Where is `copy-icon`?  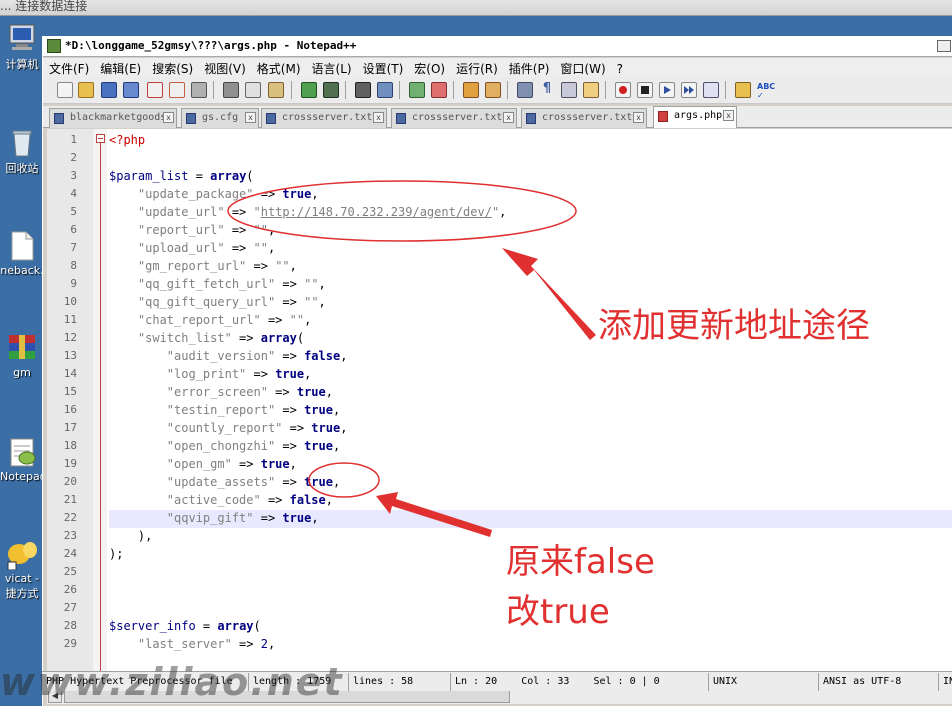 copy-icon is located at coordinates (253, 90).